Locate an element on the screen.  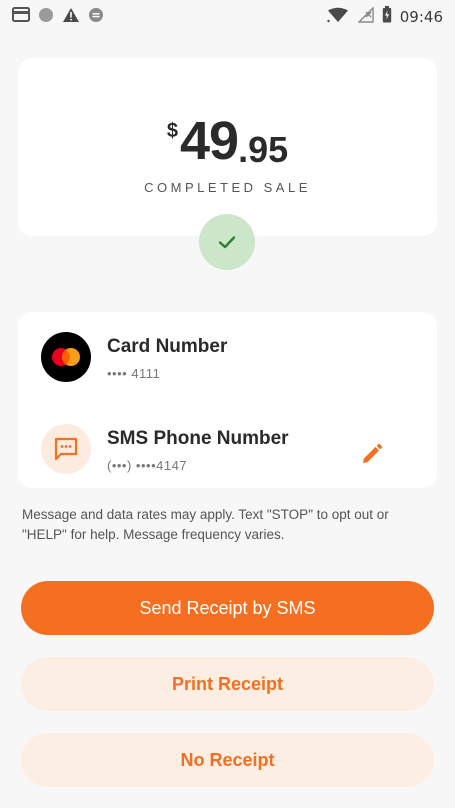
sale-amount: $ 49 .95 is located at coordinates (227, 141).